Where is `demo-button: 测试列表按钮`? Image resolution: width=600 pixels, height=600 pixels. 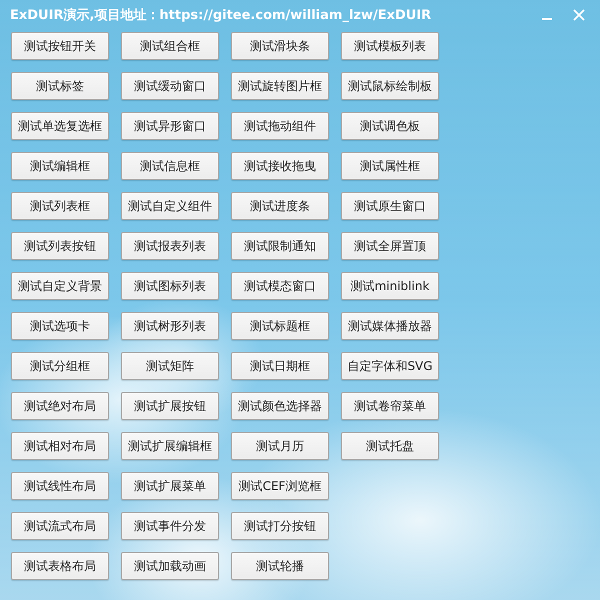
demo-button: 测试列表按钮 is located at coordinates (60, 246).